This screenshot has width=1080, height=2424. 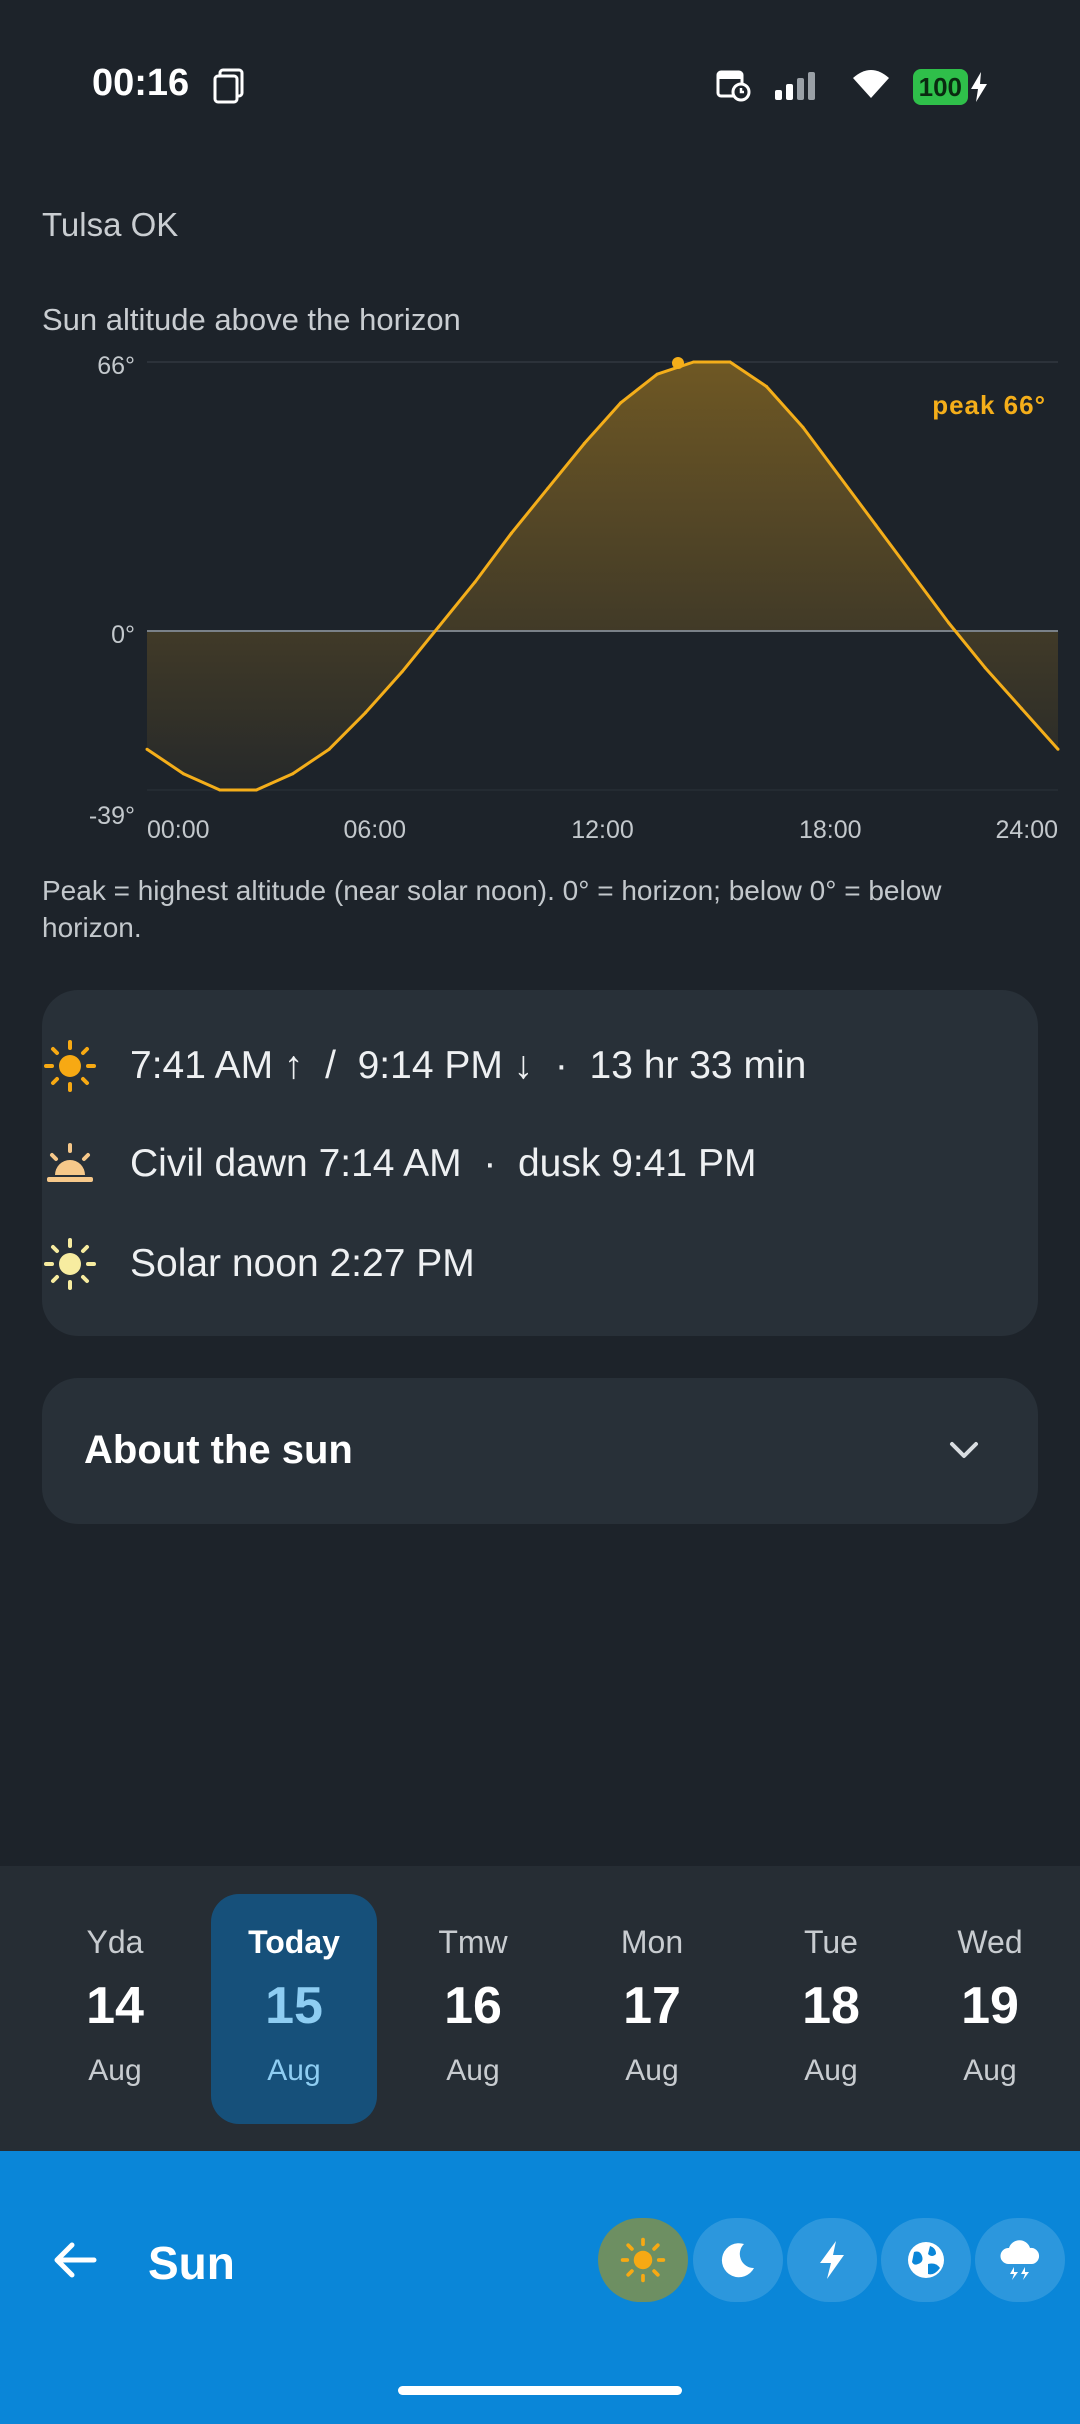 I want to click on chevron-down-icon, so click(x=964, y=1452).